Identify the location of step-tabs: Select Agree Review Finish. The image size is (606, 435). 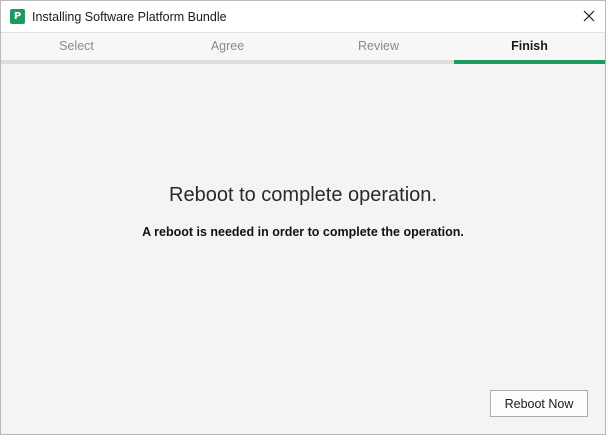
(303, 48).